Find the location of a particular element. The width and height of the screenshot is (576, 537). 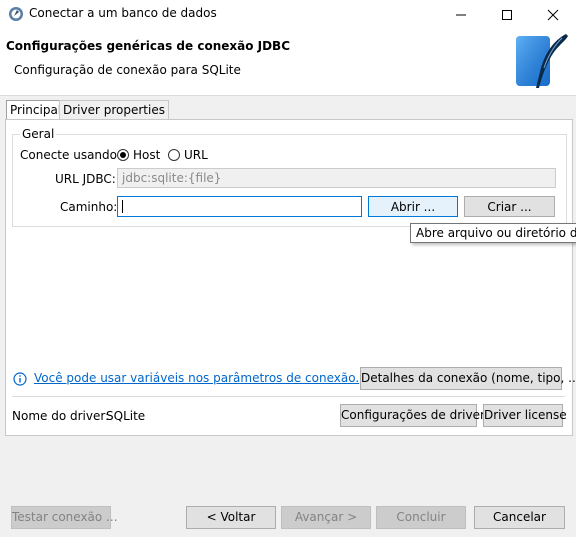

driver-license-button: Driver license is located at coordinates (525, 415).